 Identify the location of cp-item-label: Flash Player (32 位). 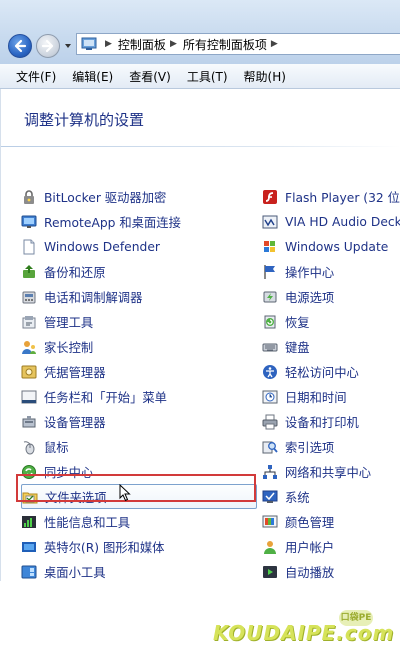
(342, 197).